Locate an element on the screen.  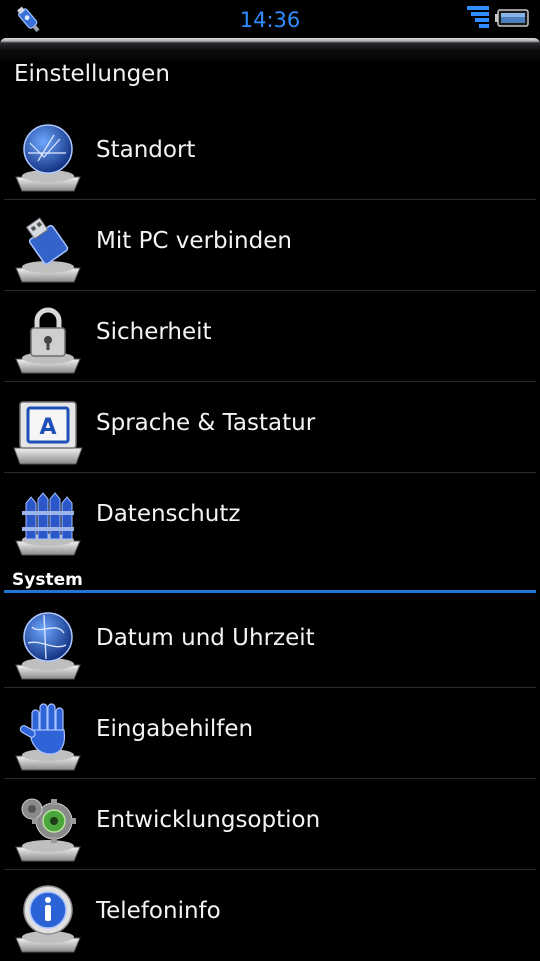
settings-item-mit-pc-verbinden: Mit PC verbinden is located at coordinates (270, 245).